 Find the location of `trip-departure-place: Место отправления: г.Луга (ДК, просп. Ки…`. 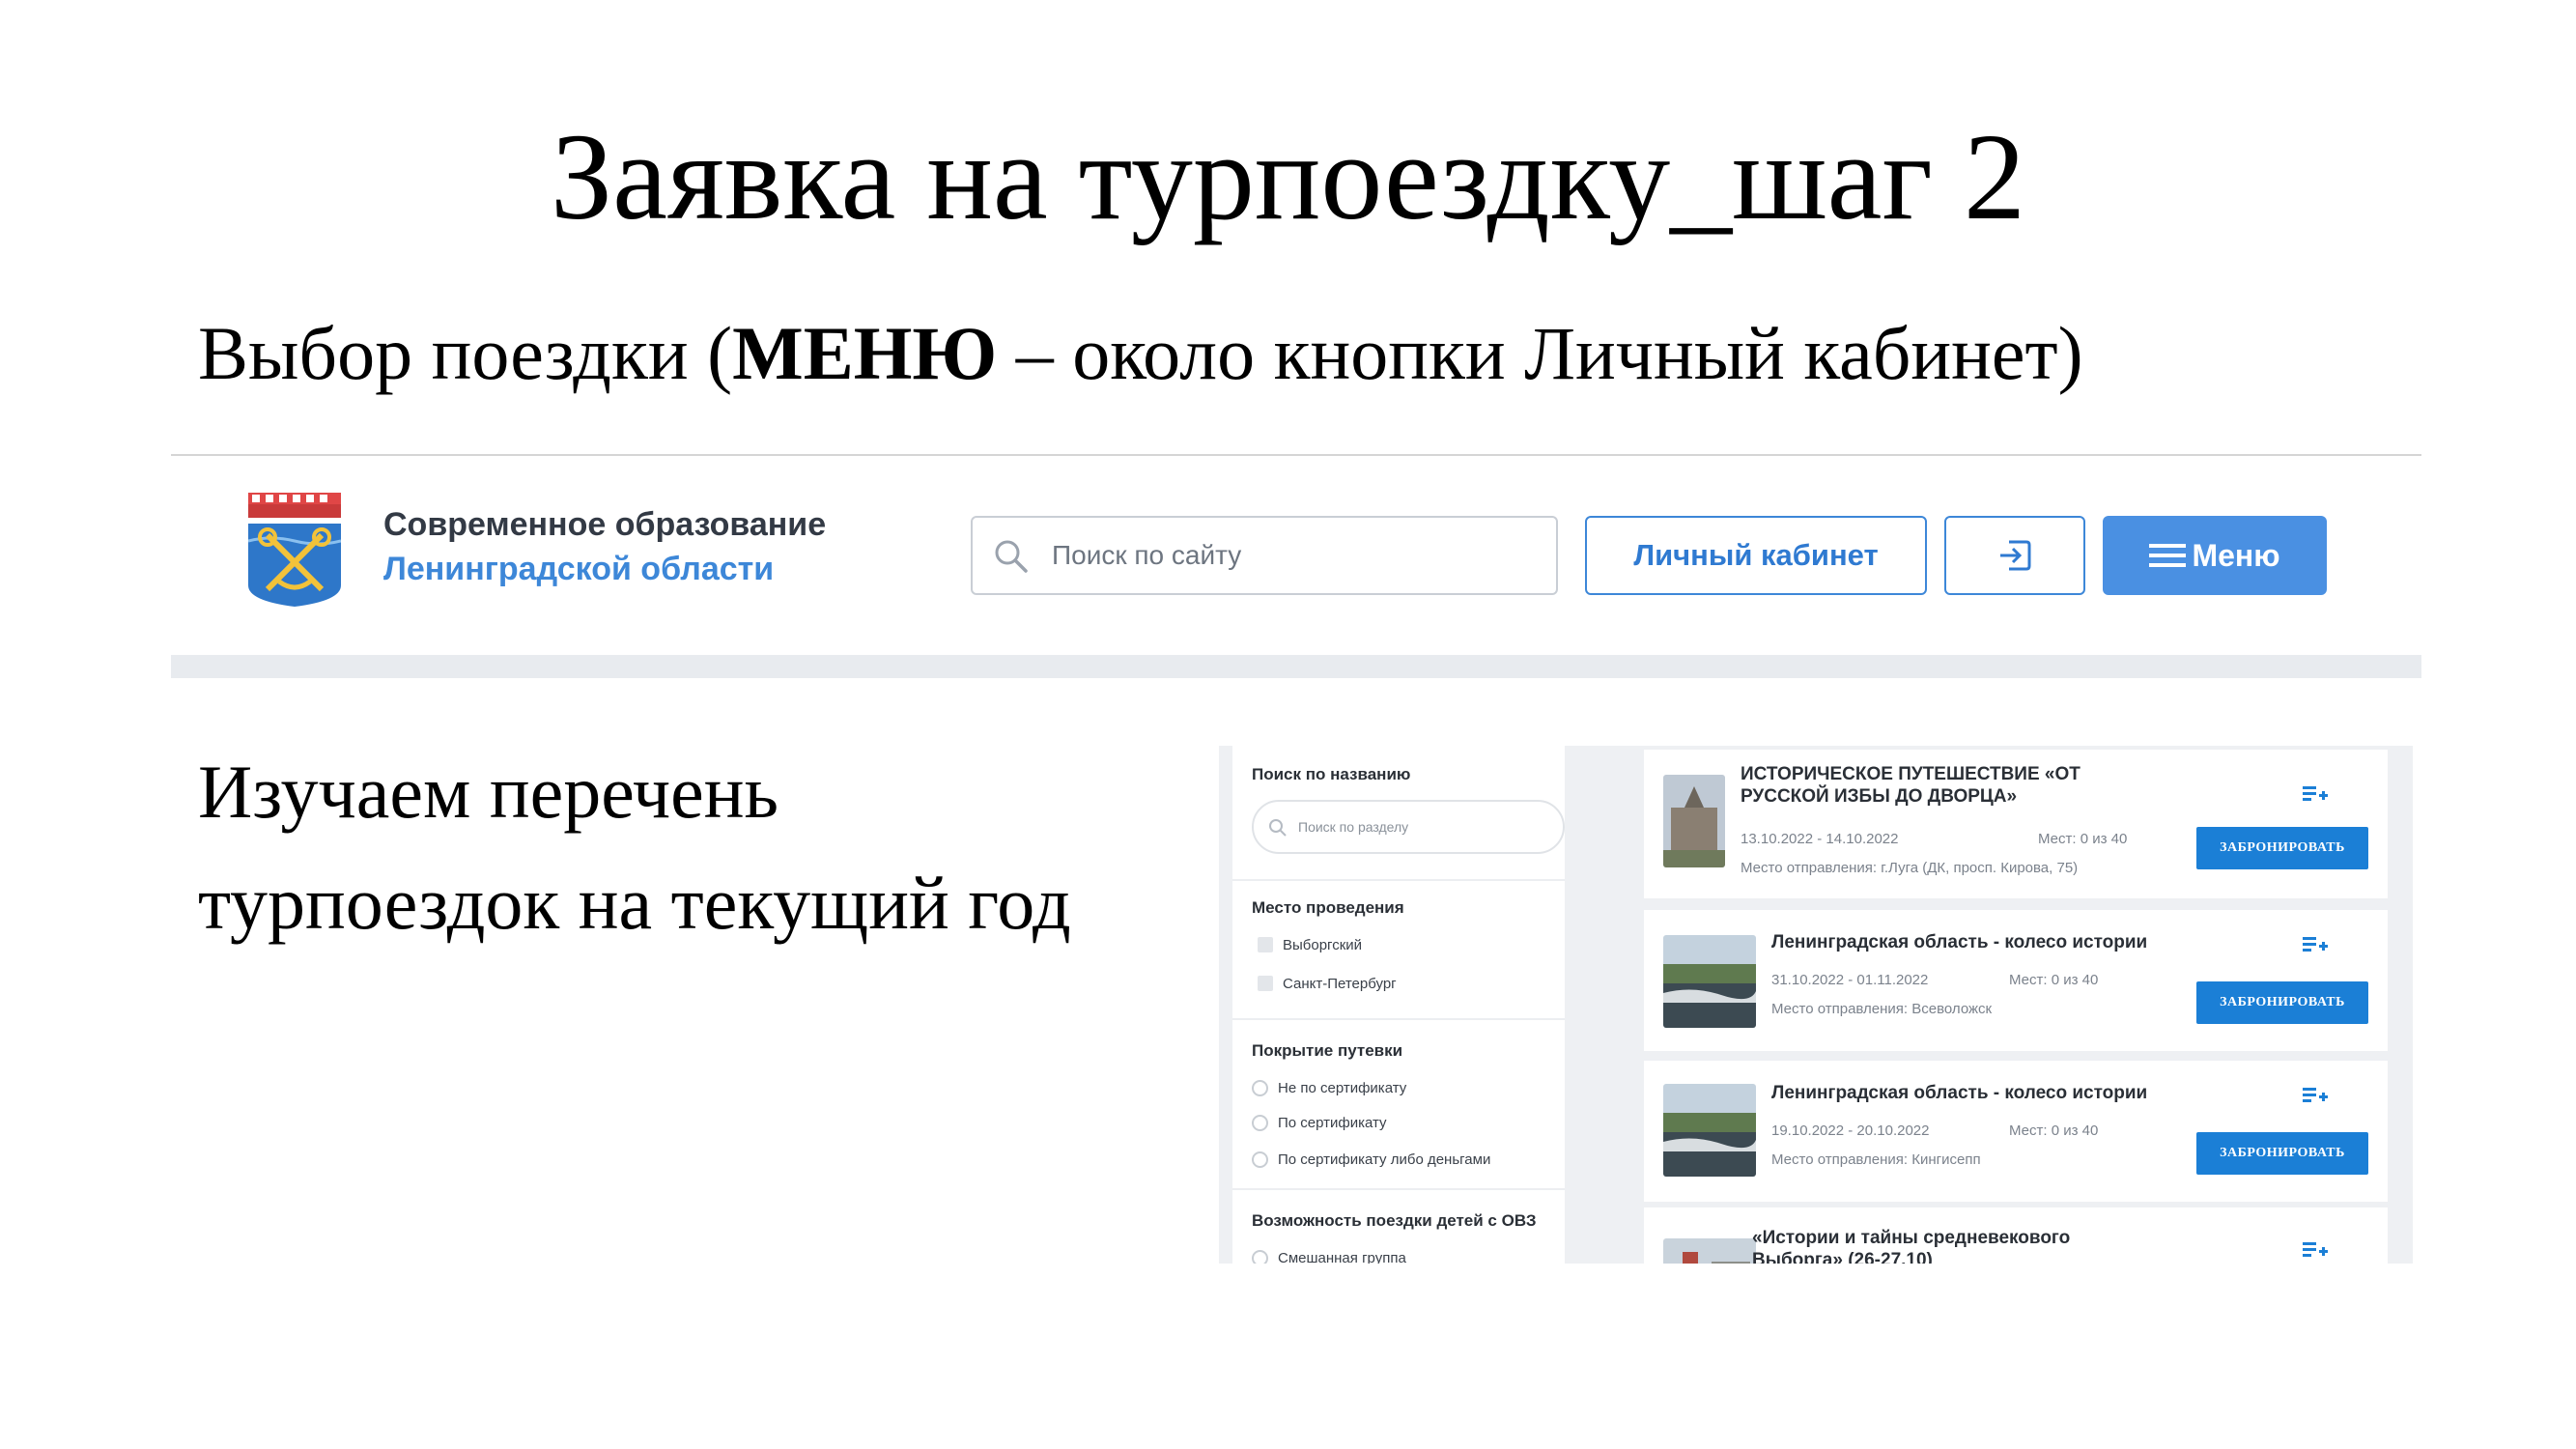

trip-departure-place: Место отправления: г.Луга (ДК, просп. Ки… is located at coordinates (1910, 868).